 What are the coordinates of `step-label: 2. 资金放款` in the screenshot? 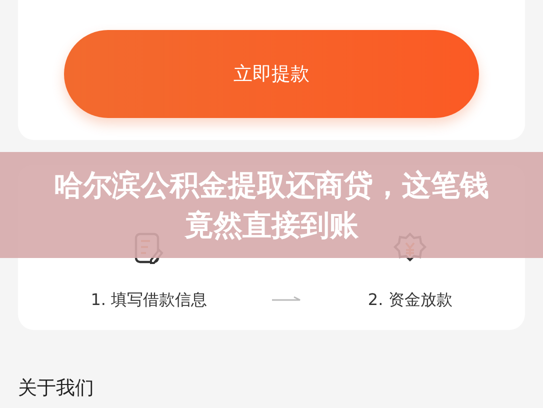 It's located at (410, 300).